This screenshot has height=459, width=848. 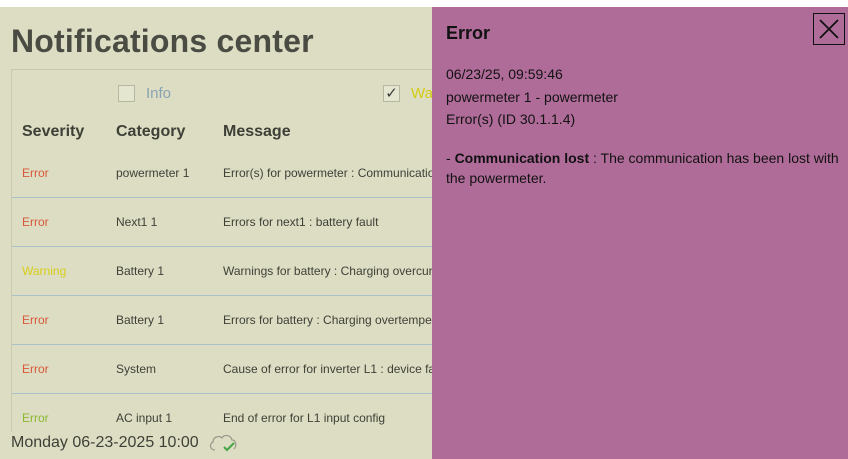 What do you see at coordinates (468, 33) in the screenshot?
I see `detail-title: Error` at bounding box center [468, 33].